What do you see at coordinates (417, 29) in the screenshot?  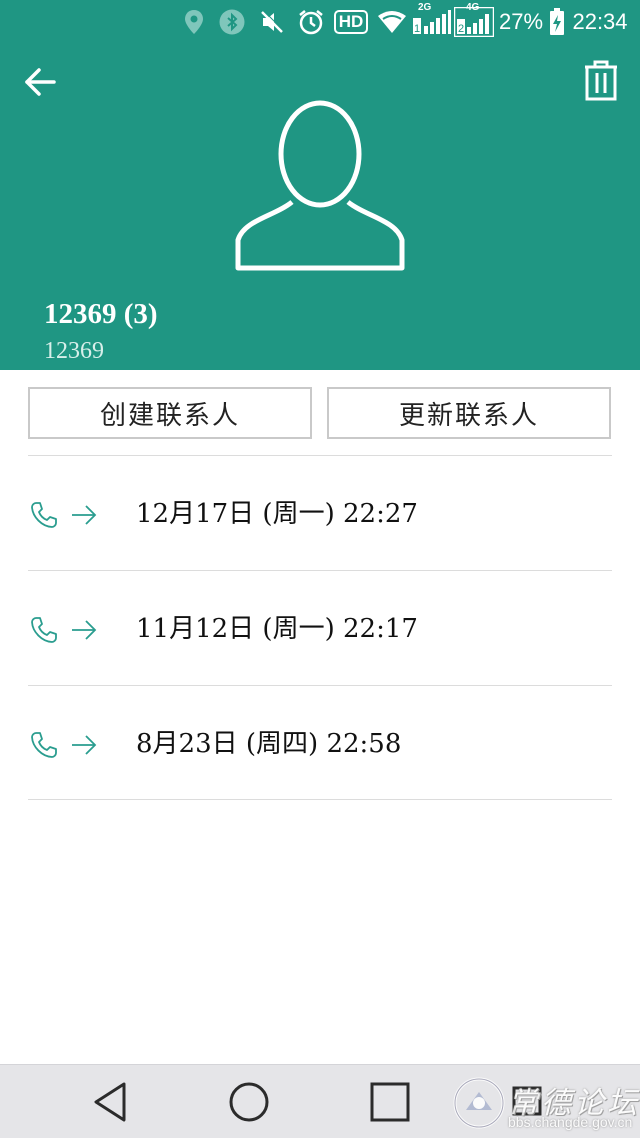 I see `svg-text: 1` at bounding box center [417, 29].